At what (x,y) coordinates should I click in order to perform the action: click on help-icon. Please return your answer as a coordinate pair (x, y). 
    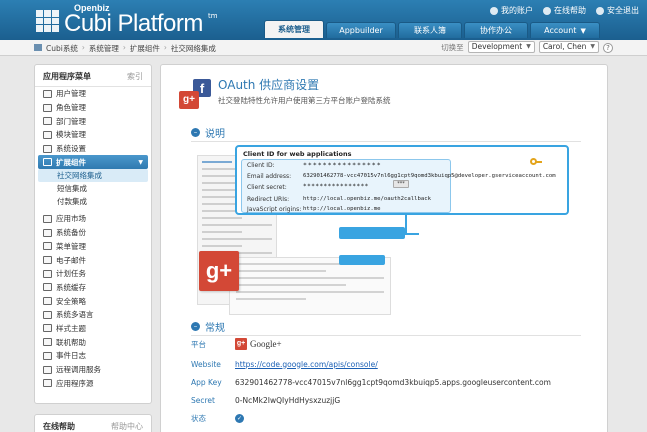
    Looking at the image, I should click on (547, 10).